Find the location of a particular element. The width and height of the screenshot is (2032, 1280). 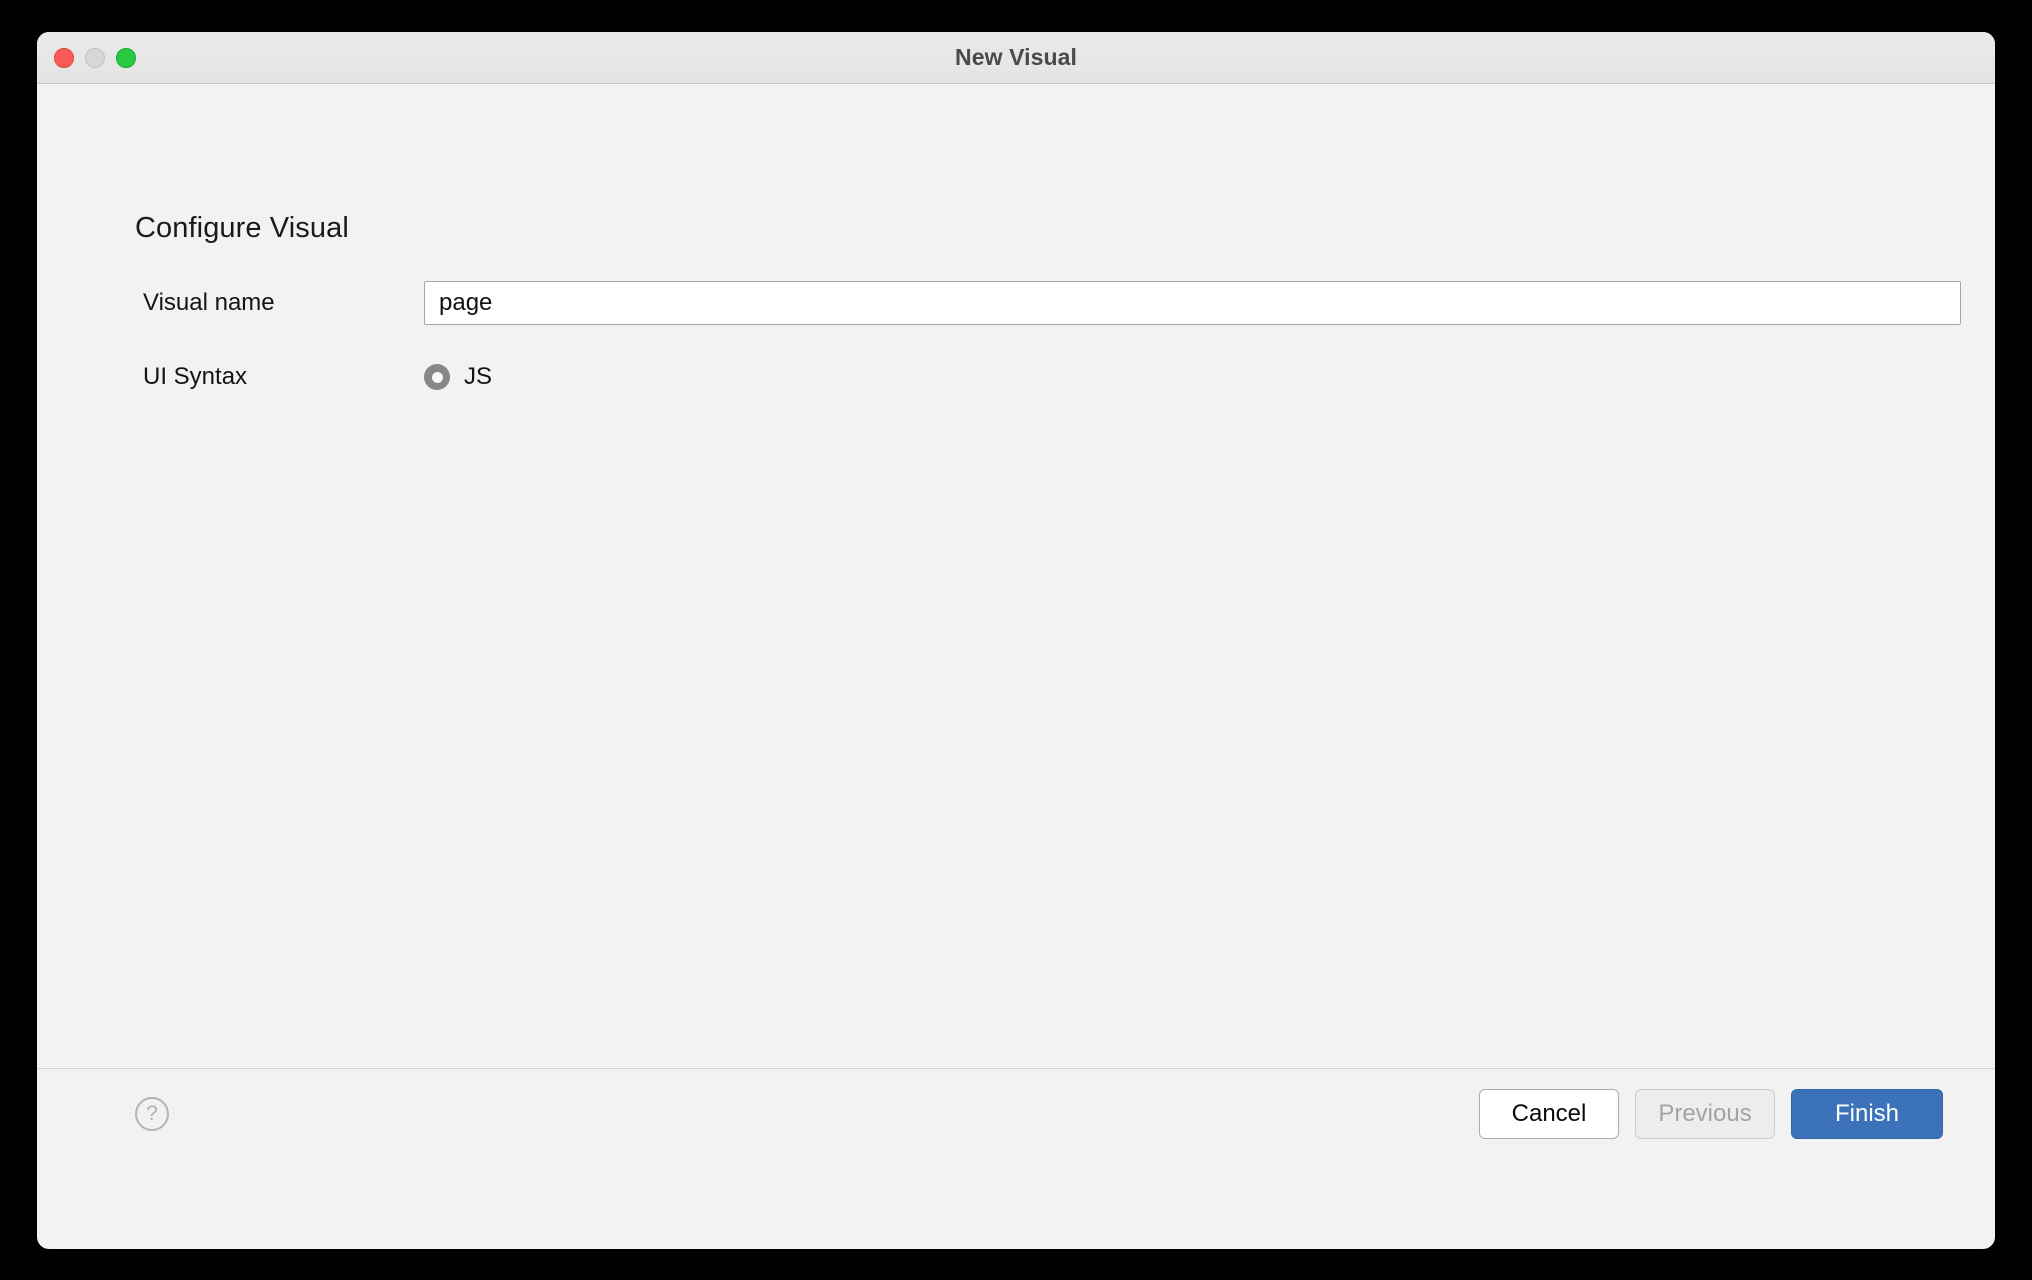

window-title: New Visual is located at coordinates (1016, 57).